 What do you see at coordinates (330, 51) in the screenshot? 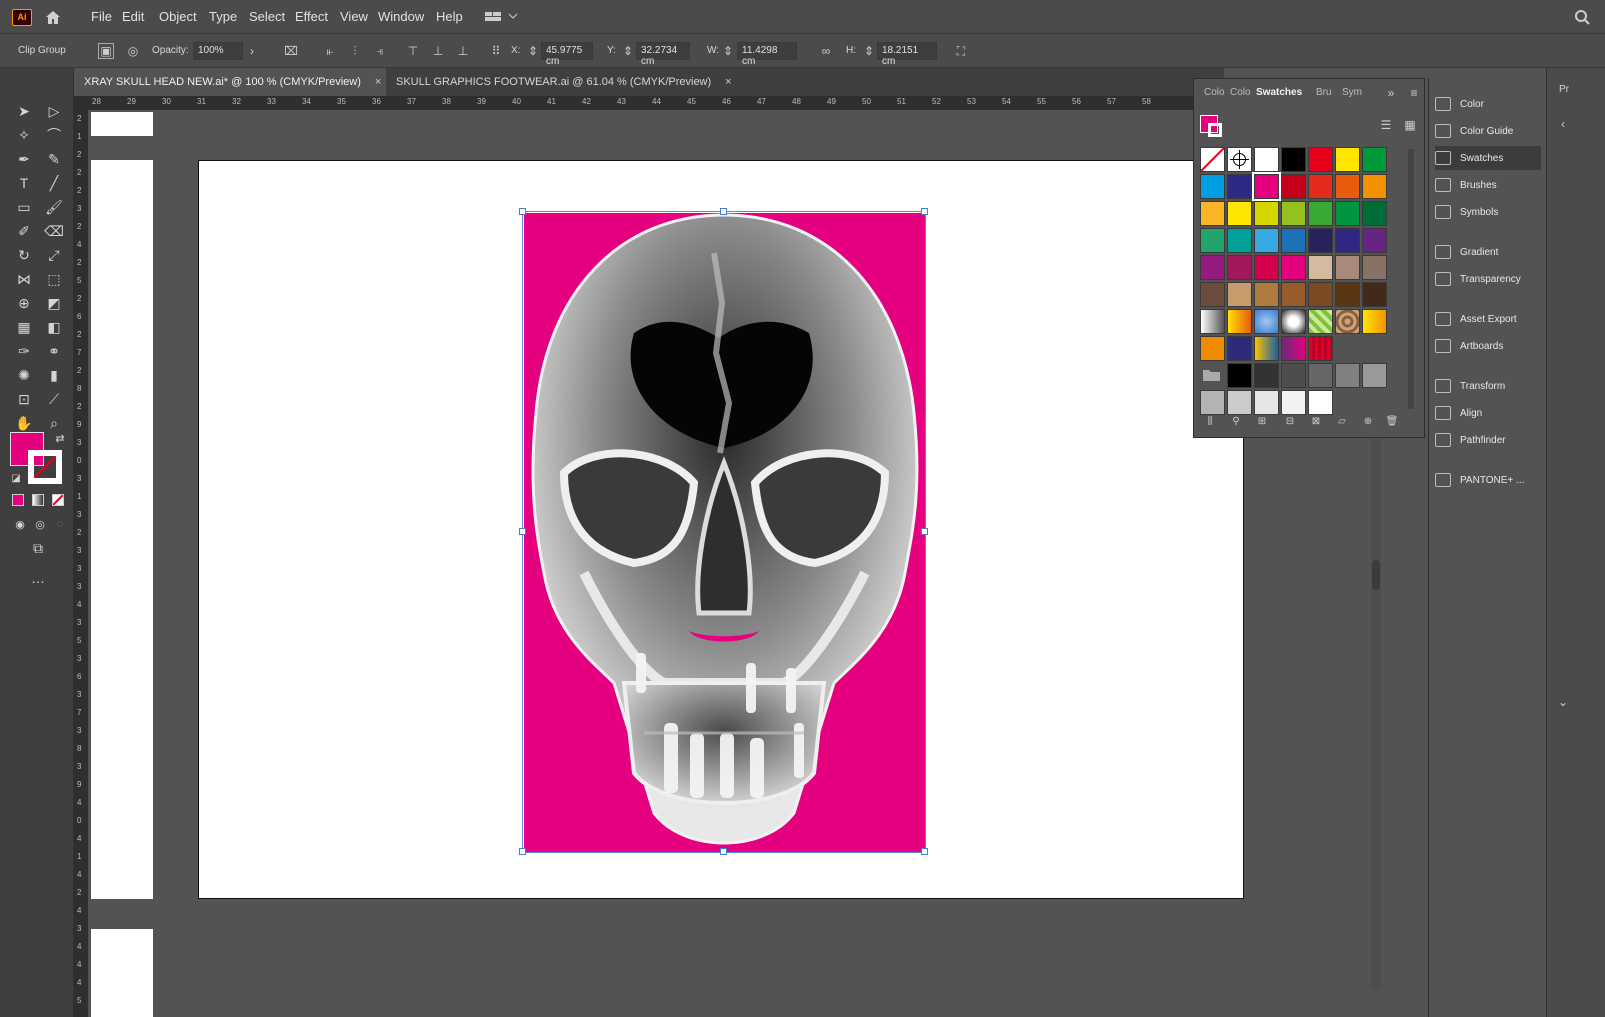
I see `align-left-icon: ⫦` at bounding box center [330, 51].